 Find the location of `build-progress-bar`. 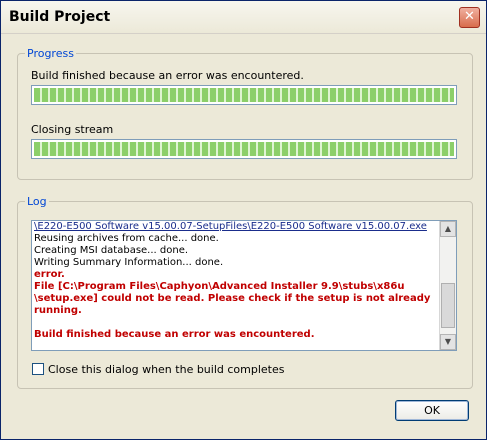

build-progress-bar is located at coordinates (244, 95).